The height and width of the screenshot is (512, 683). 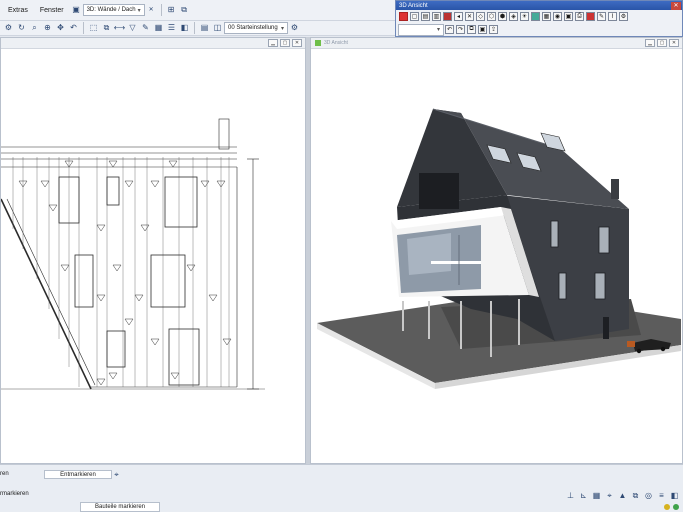 What do you see at coordinates (648, 495) in the screenshot?
I see `object-snap-icon: ◎` at bounding box center [648, 495].